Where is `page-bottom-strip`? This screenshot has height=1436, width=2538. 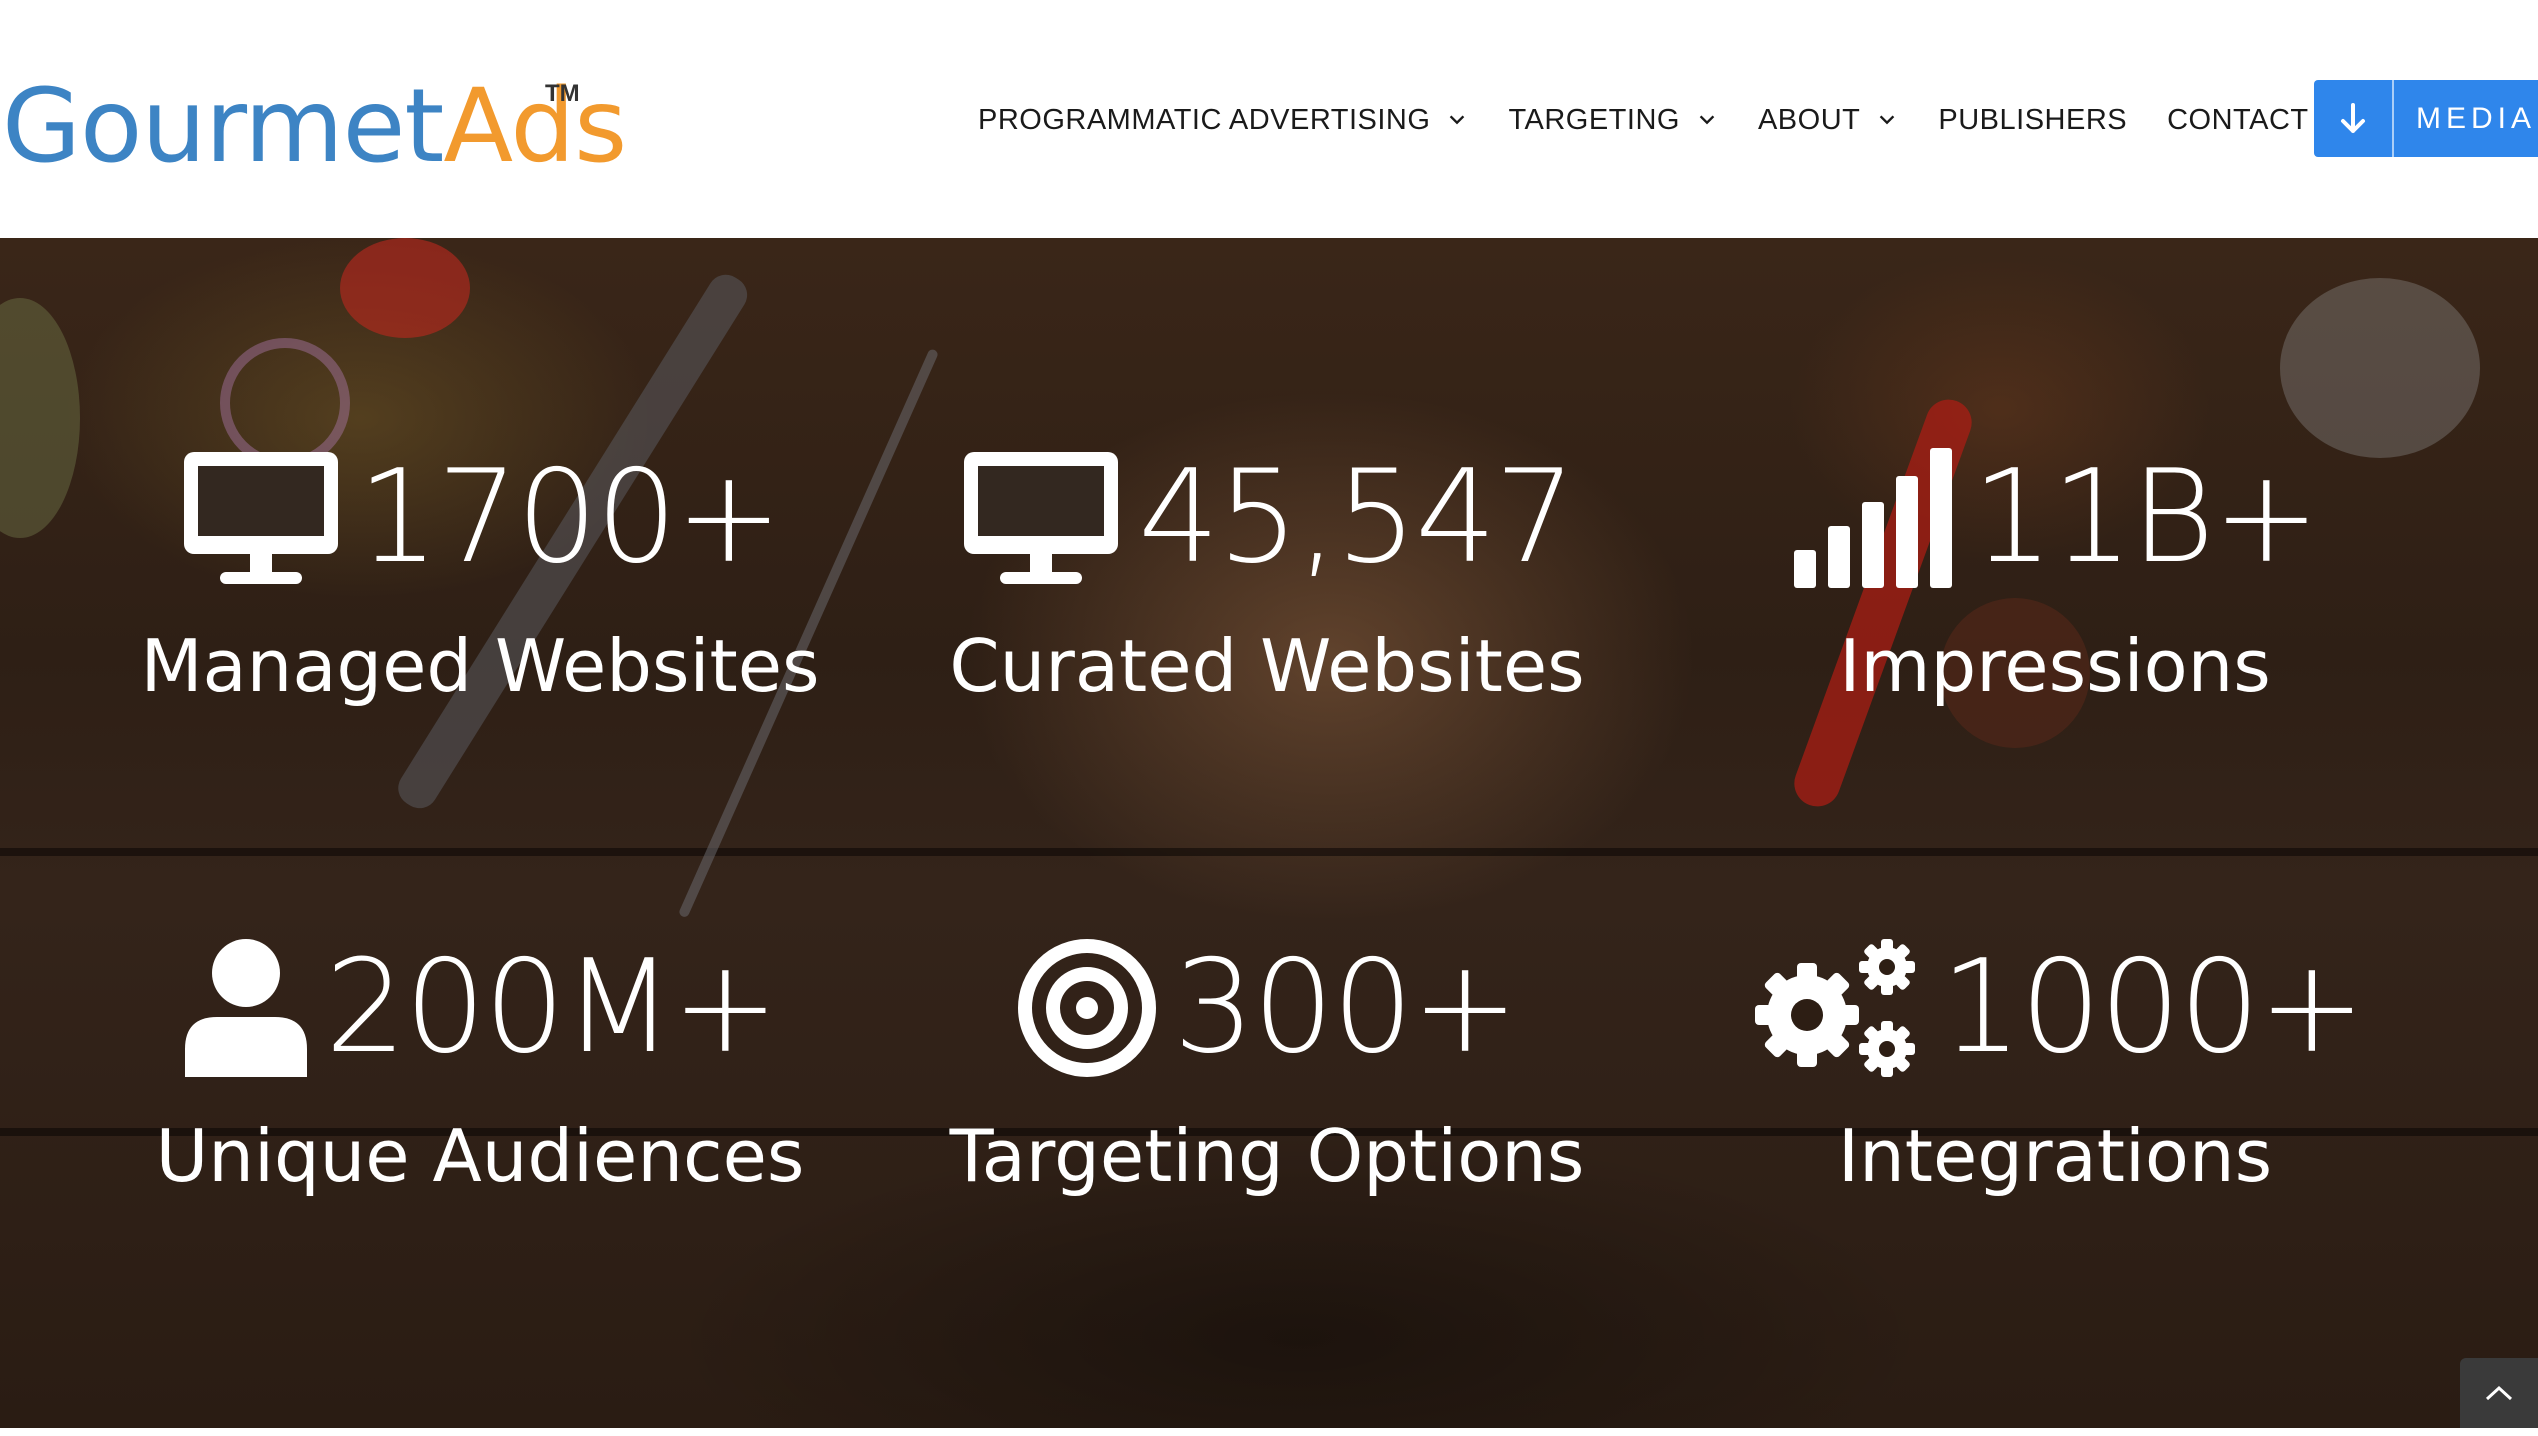 page-bottom-strip is located at coordinates (1269, 1432).